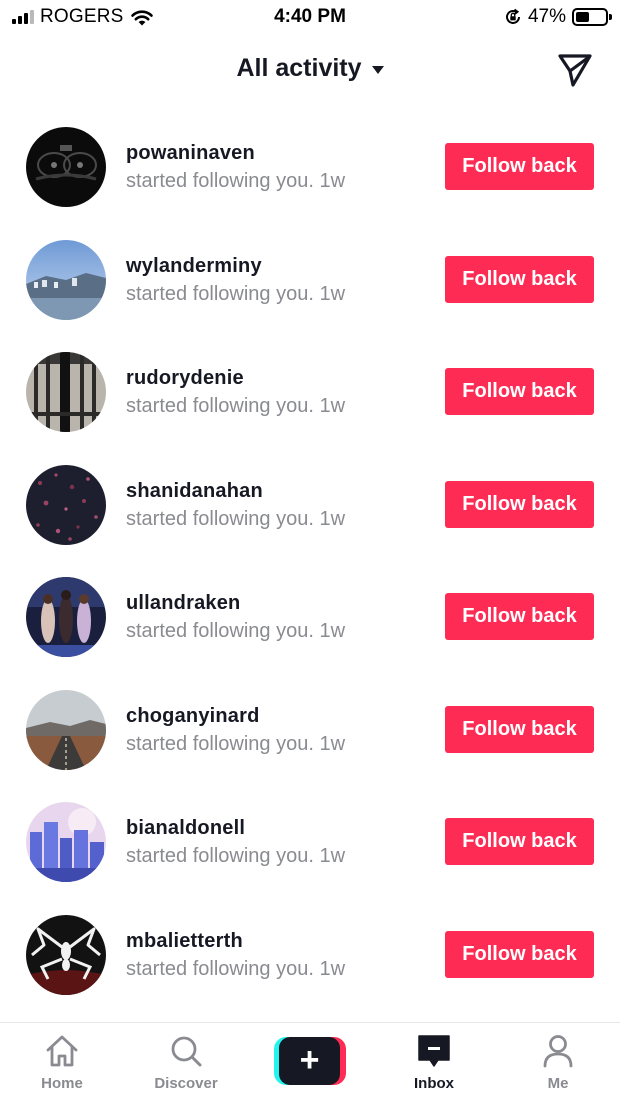 The height and width of the screenshot is (1103, 620). I want to click on tab-label: Home, so click(62, 1083).